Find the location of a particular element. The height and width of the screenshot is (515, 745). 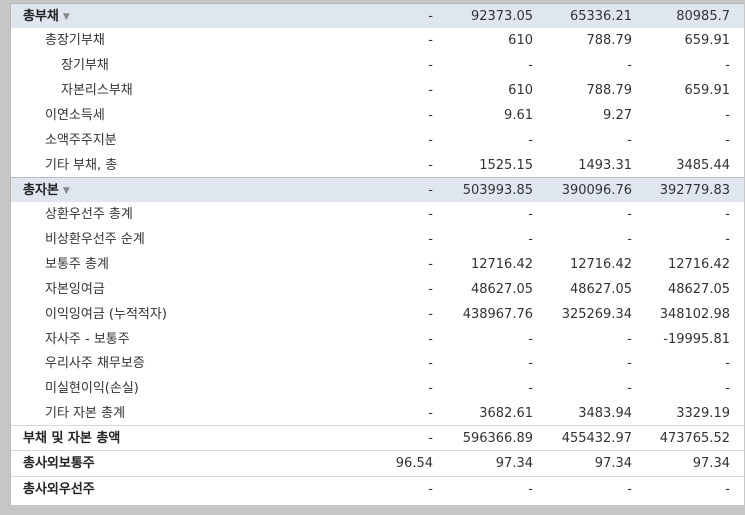

value-cell: 390096.76 is located at coordinates (596, 190).